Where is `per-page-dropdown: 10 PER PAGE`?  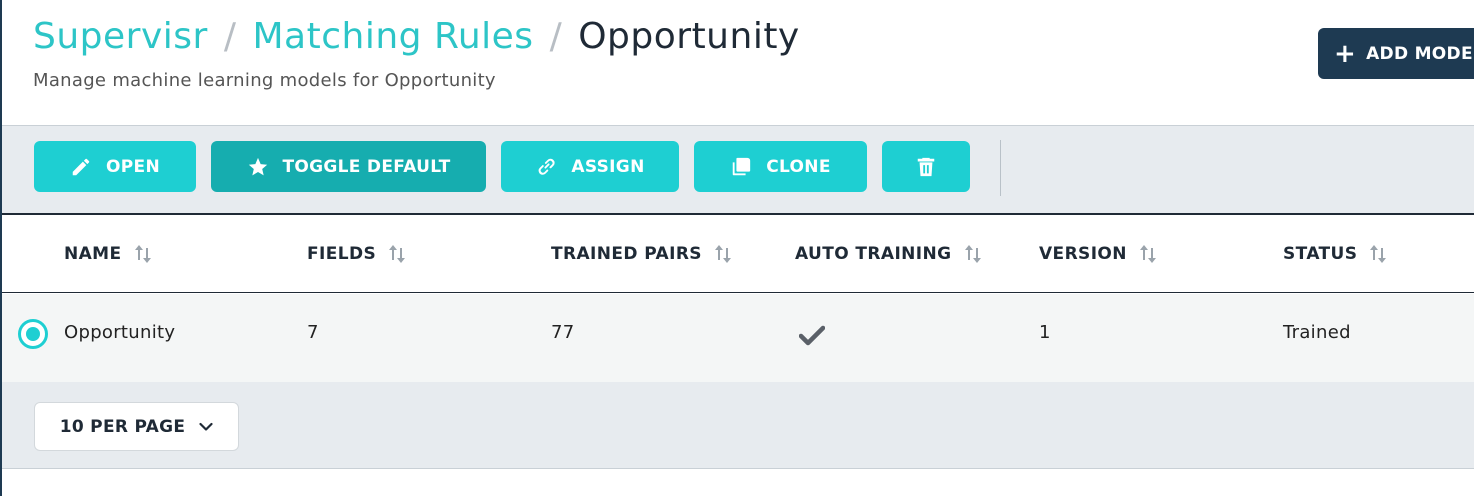 per-page-dropdown: 10 PER PAGE is located at coordinates (136, 426).